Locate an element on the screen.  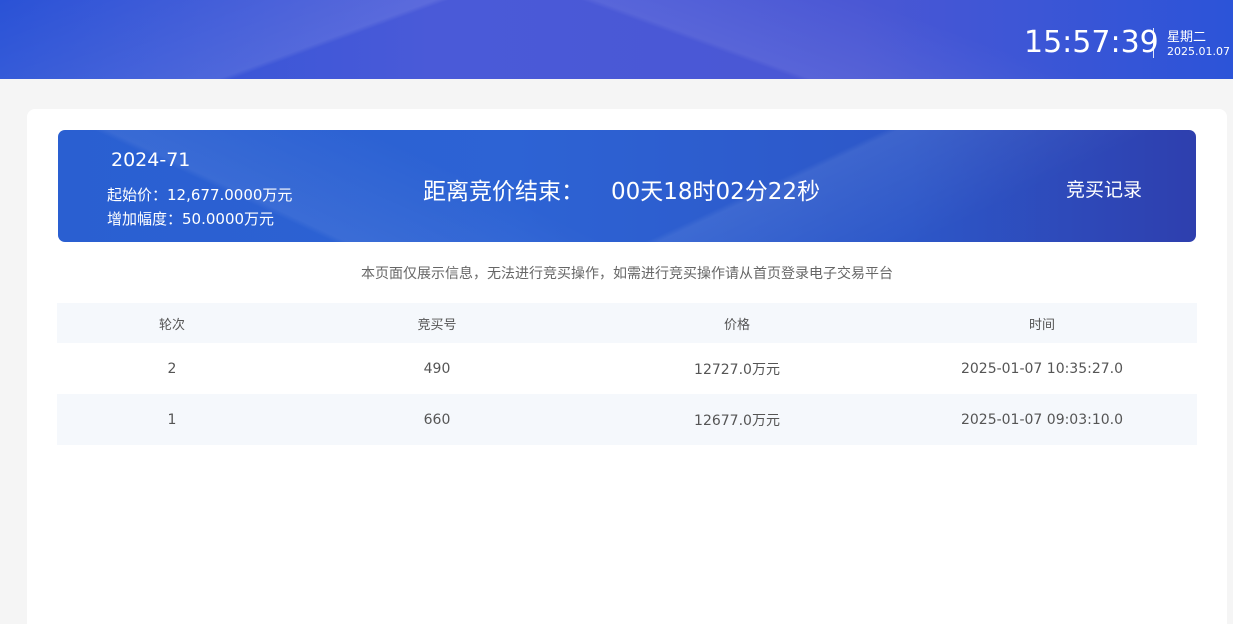
header-round: 轮次 is located at coordinates (172, 323).